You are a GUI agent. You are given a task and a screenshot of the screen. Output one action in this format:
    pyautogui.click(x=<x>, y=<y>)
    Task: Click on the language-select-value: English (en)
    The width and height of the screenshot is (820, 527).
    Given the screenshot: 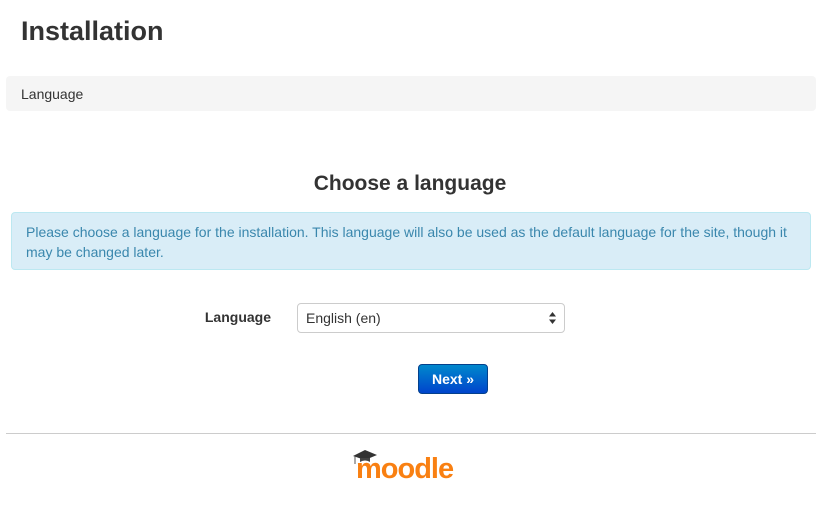 What is the action you would take?
    pyautogui.click(x=343, y=318)
    